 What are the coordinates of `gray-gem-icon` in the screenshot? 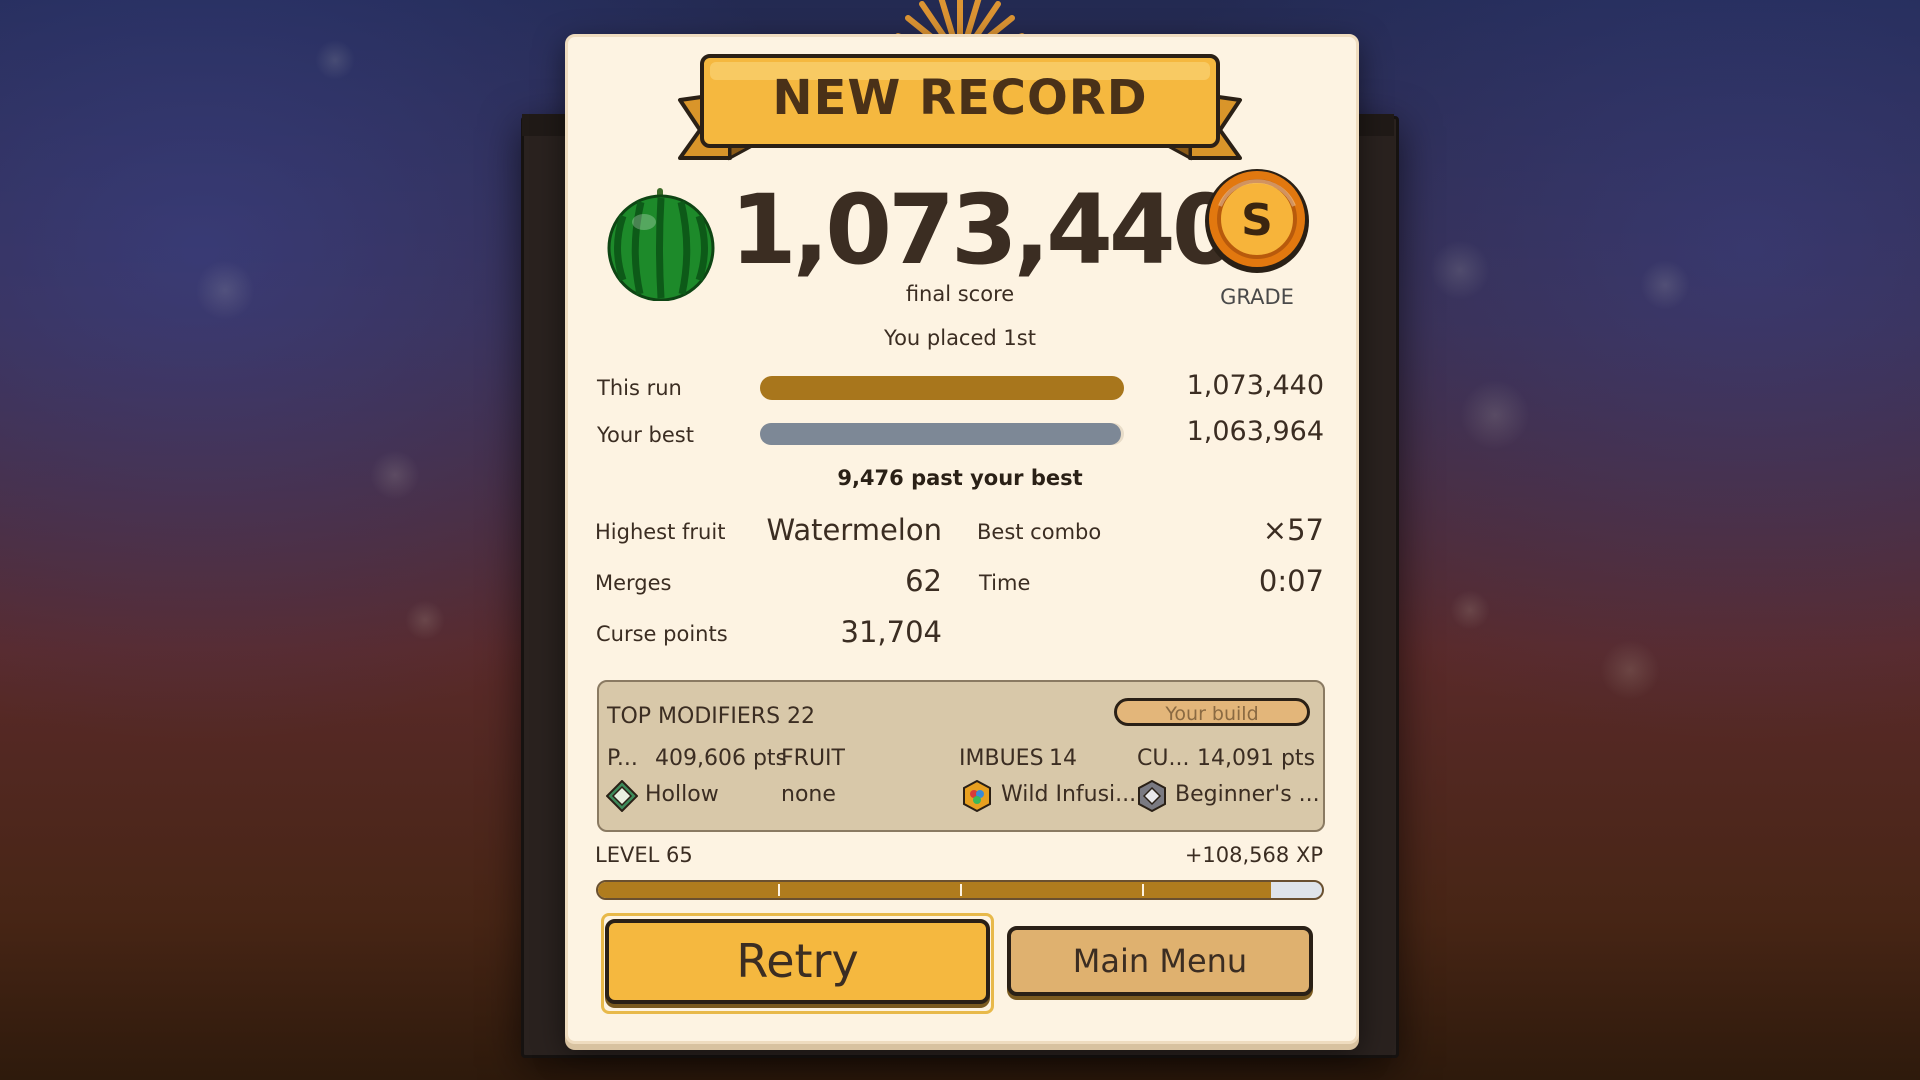 It's located at (1152, 796).